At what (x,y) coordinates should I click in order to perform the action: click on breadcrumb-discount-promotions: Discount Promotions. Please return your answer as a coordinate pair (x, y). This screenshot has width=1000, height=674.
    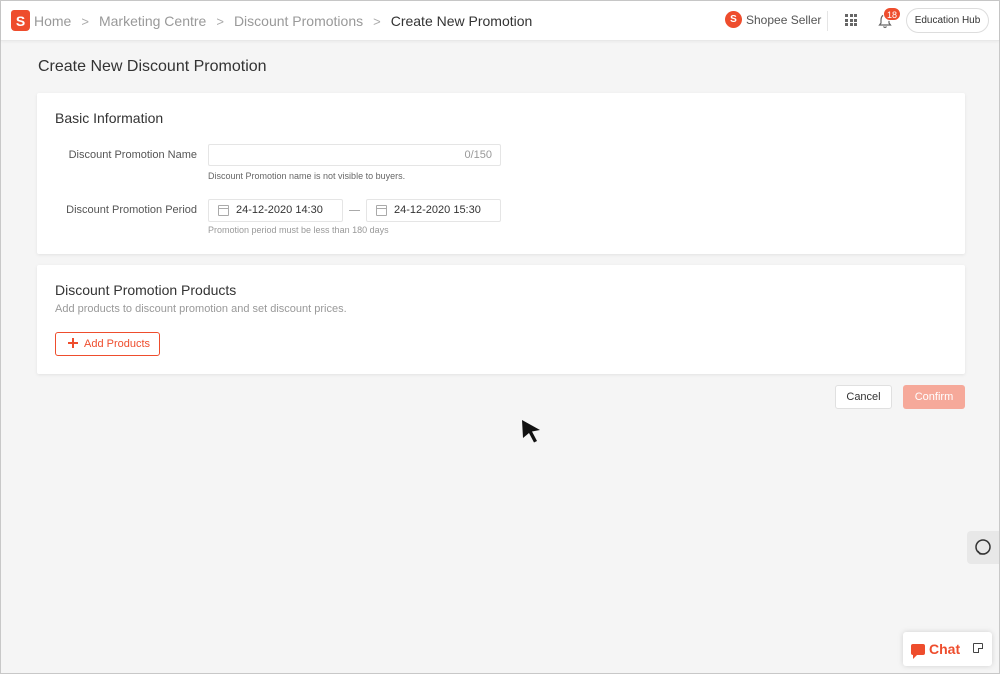
    Looking at the image, I should click on (298, 21).